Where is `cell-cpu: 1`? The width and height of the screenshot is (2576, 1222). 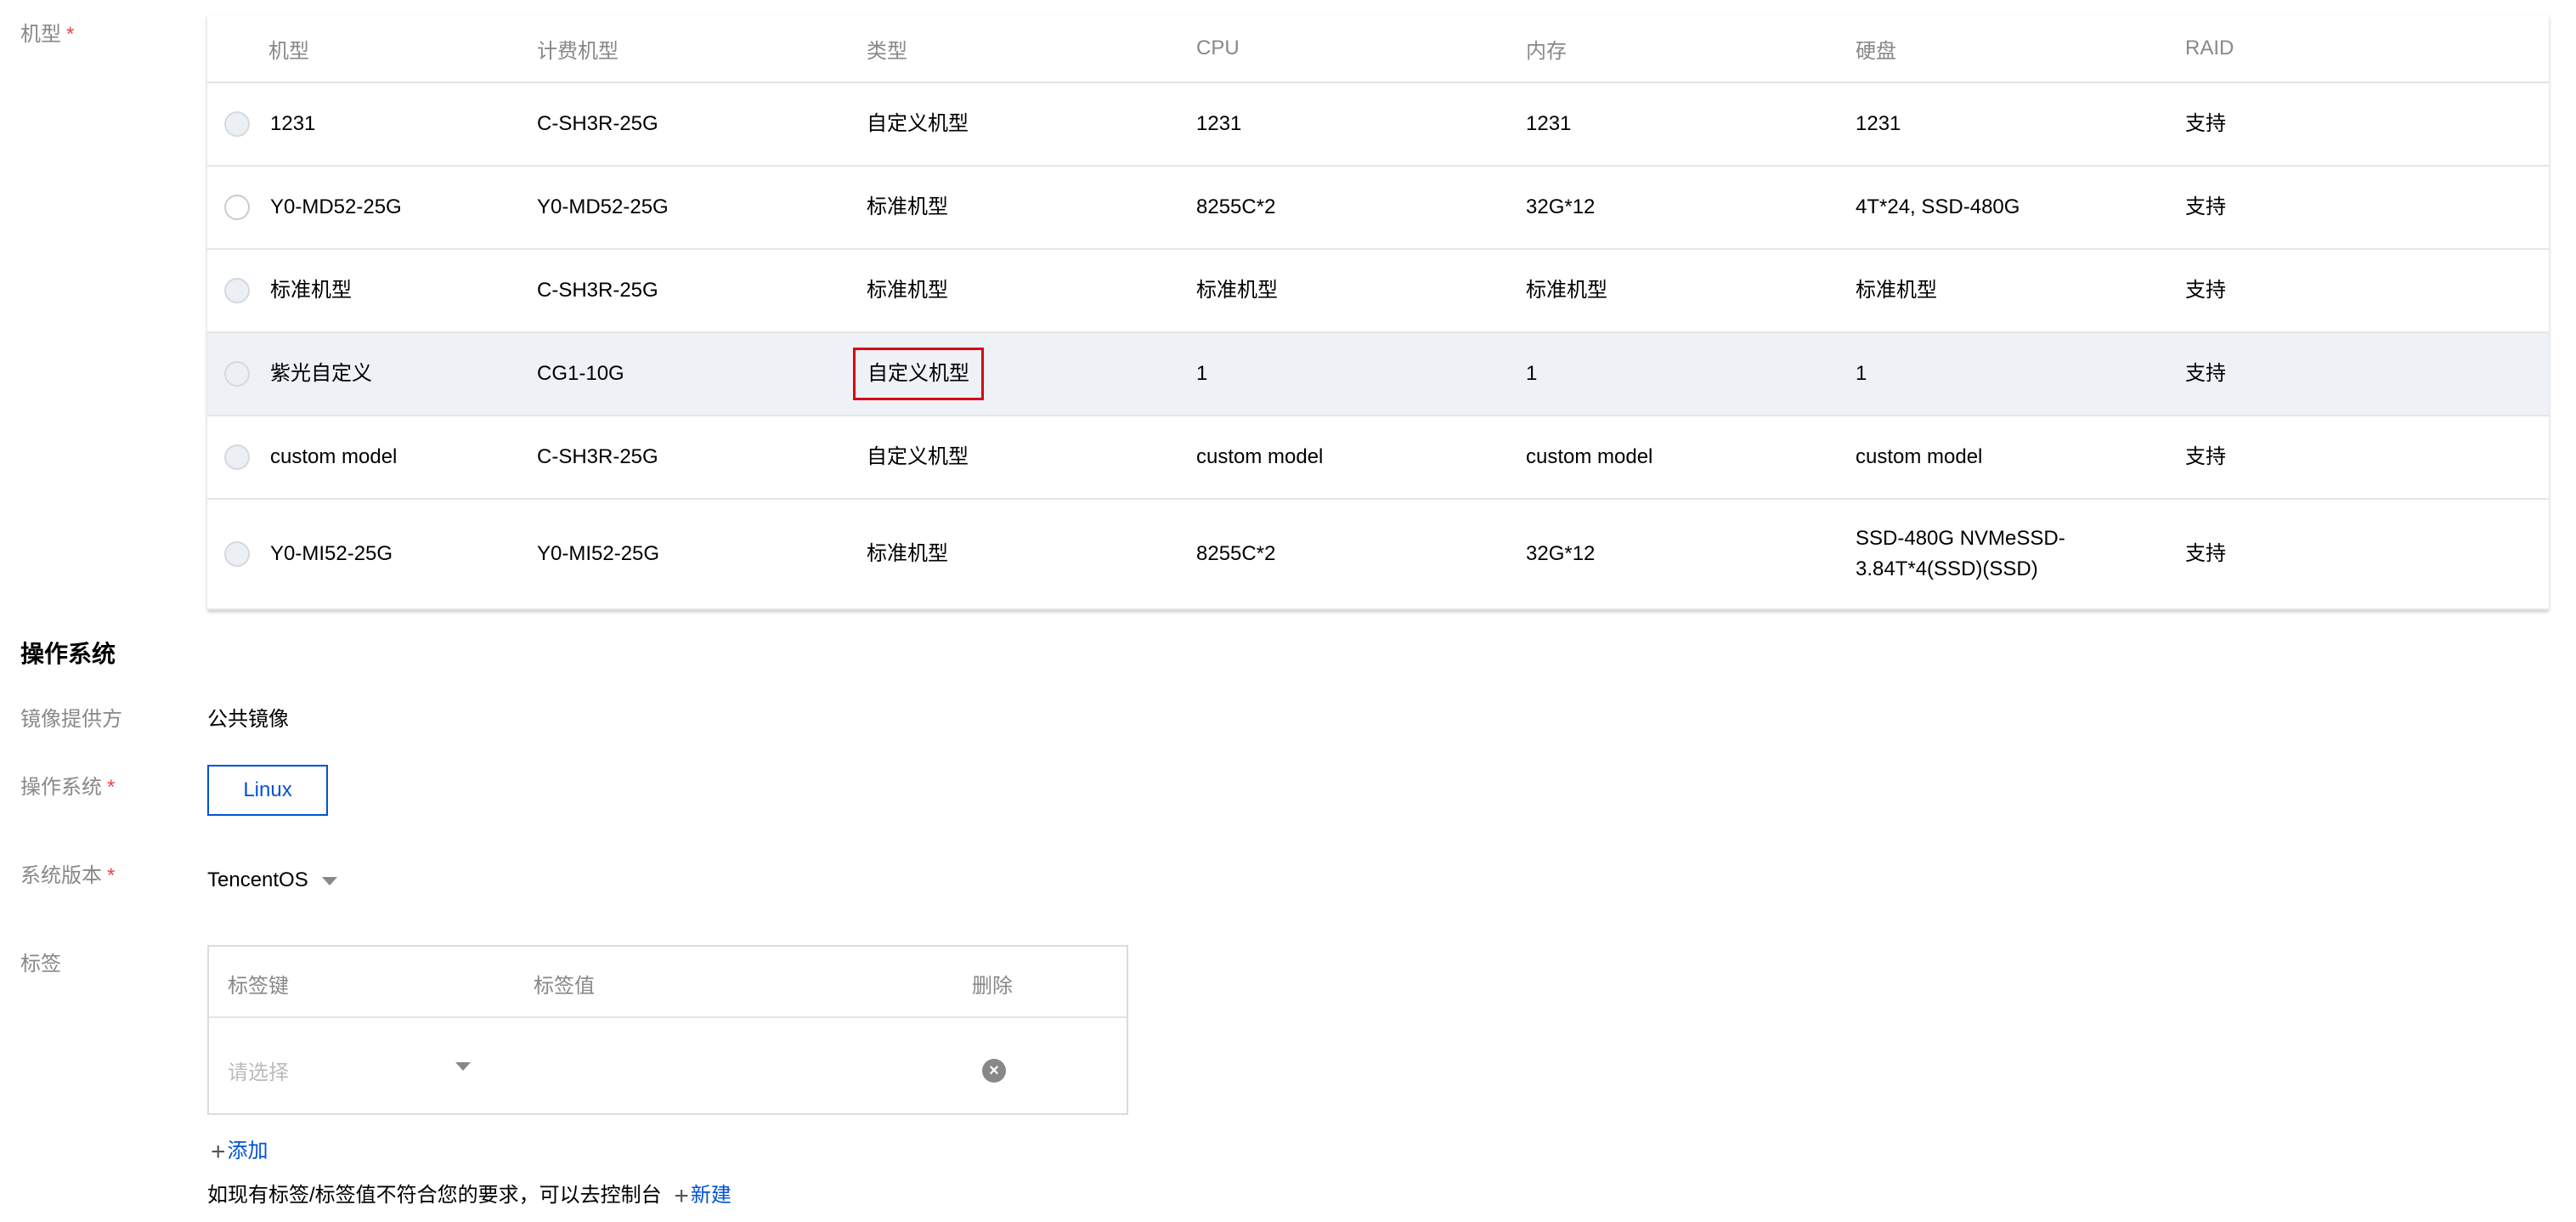
cell-cpu: 1 is located at coordinates (1361, 374).